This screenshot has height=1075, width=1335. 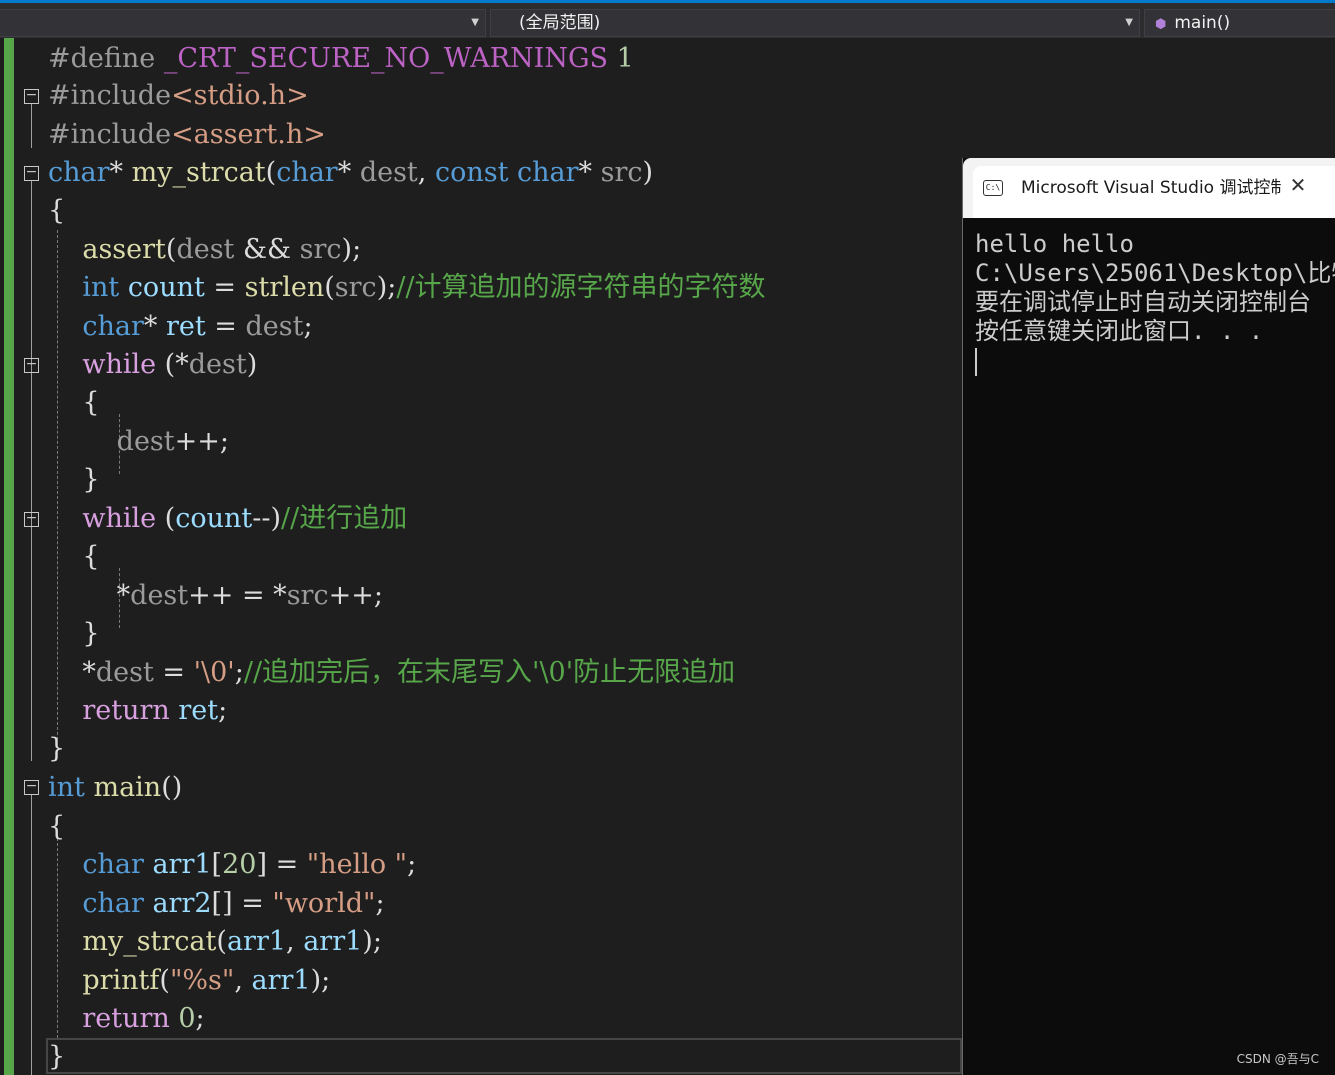 I want to click on code-line: return ret;, so click(x=137, y=711).